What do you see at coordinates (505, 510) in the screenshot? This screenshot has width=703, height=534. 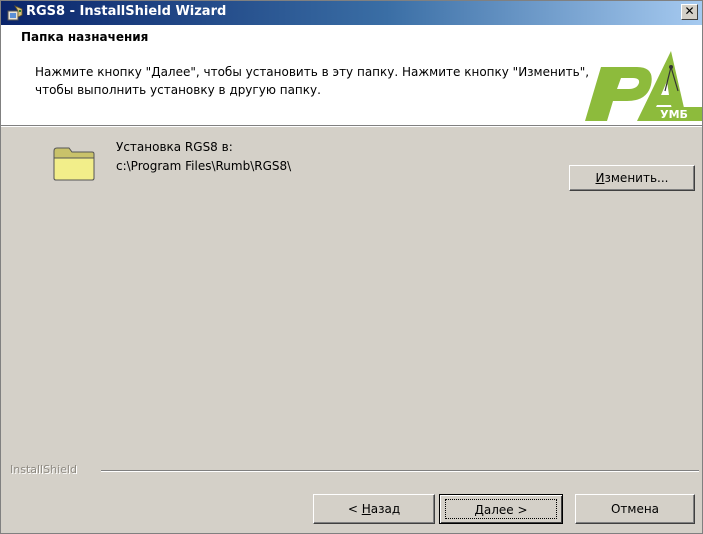 I see `next-button-label: алее >` at bounding box center [505, 510].